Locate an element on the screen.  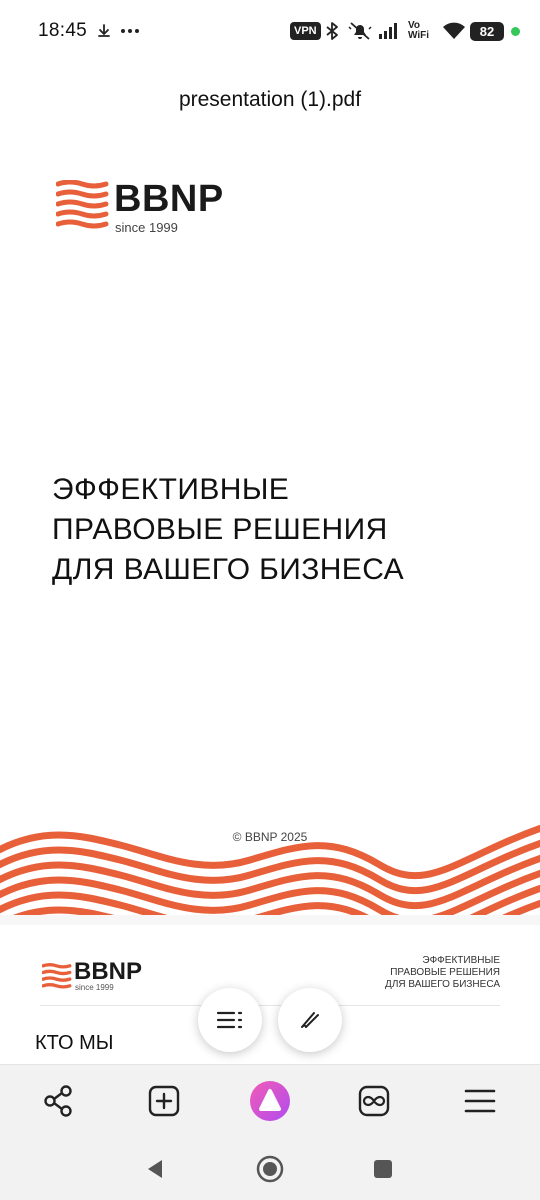
status-bar: 18:45 VPN Vo WiFi 82 is located at coordinates (270, 32).